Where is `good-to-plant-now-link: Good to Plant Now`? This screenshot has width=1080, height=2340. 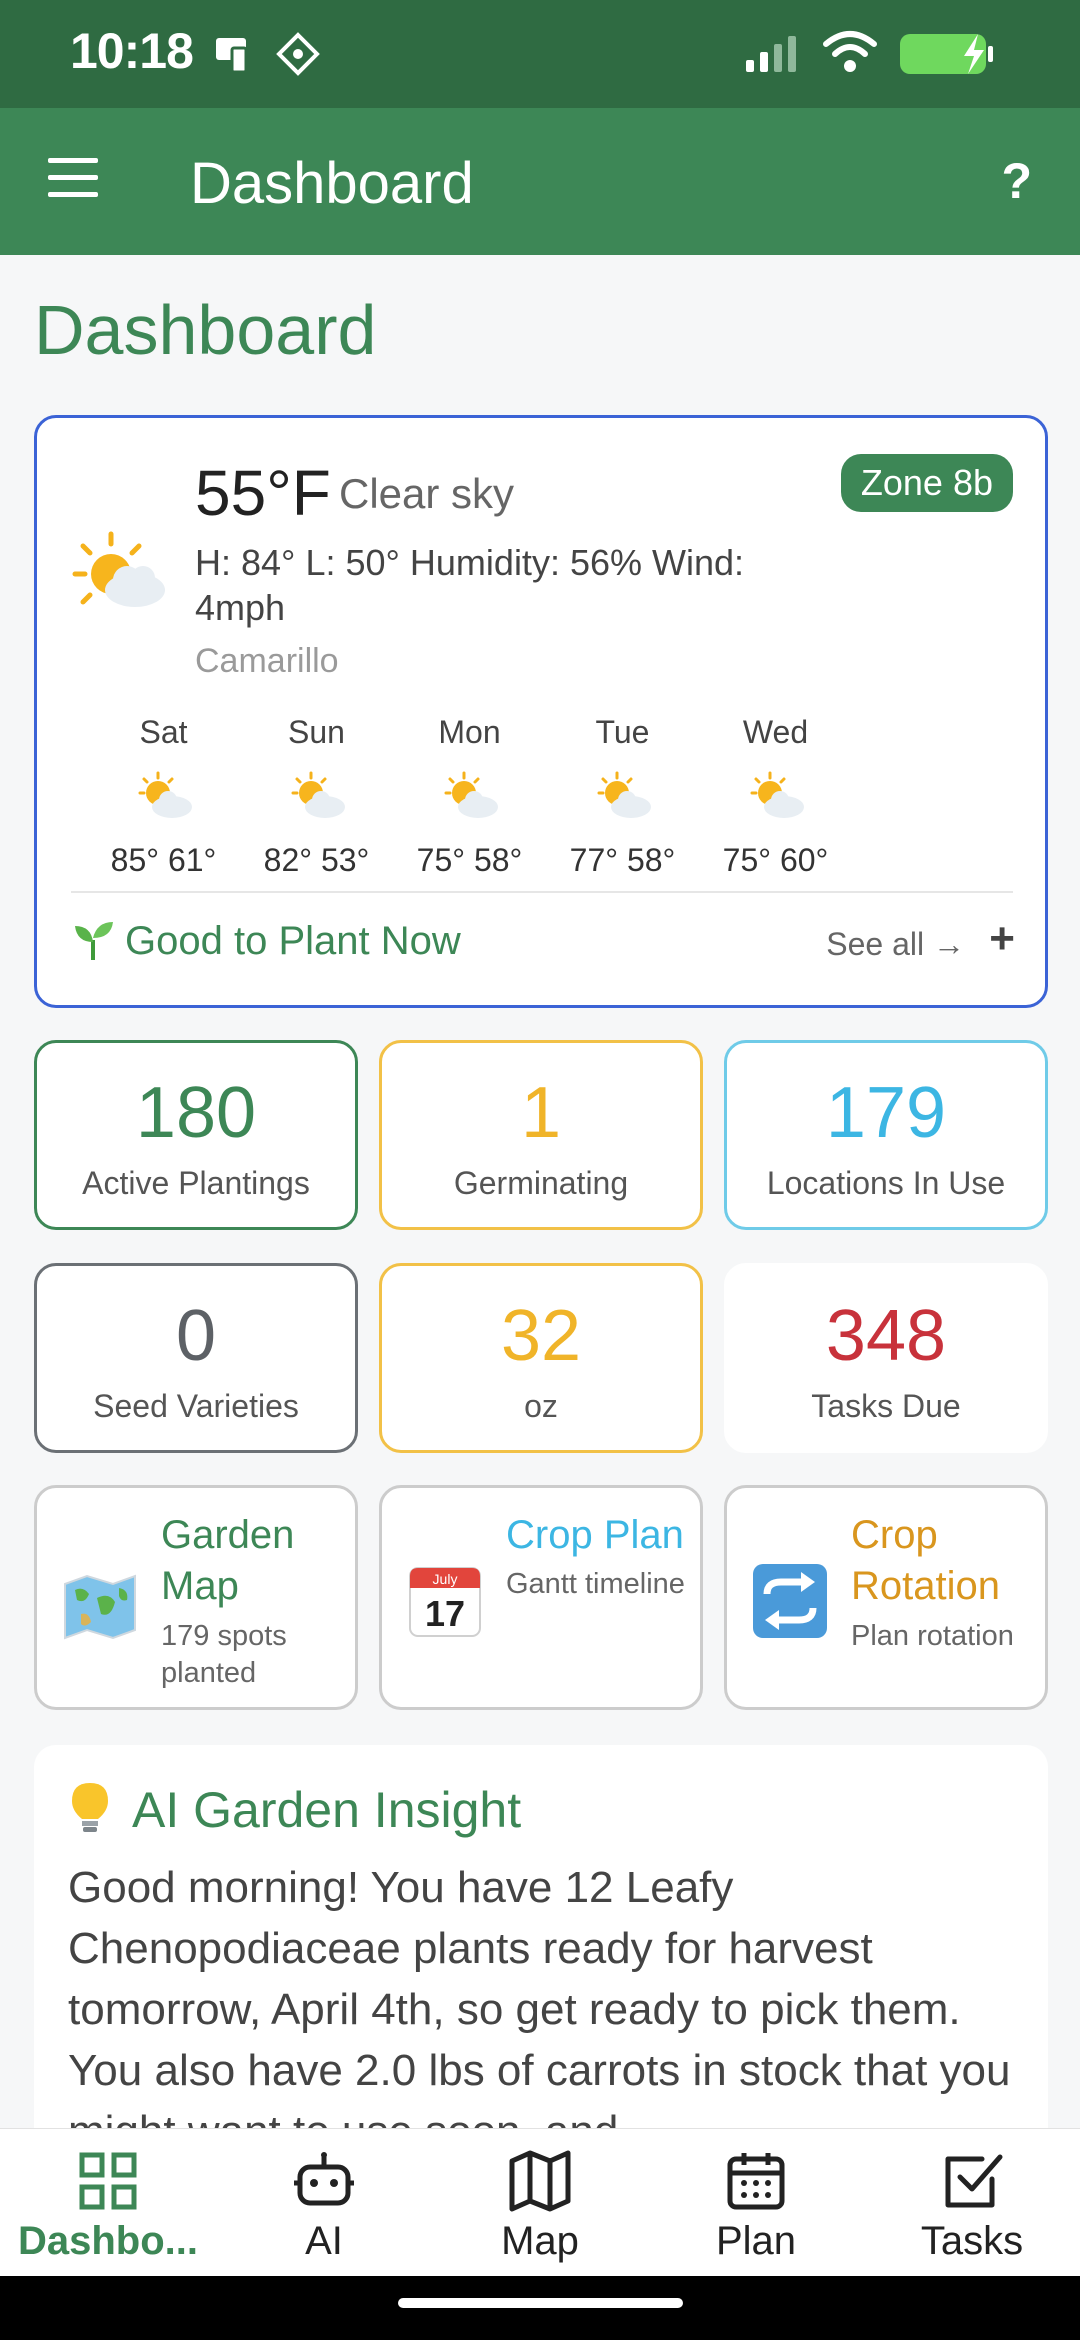
good-to-plant-now-link: Good to Plant Now is located at coordinates (266, 941).